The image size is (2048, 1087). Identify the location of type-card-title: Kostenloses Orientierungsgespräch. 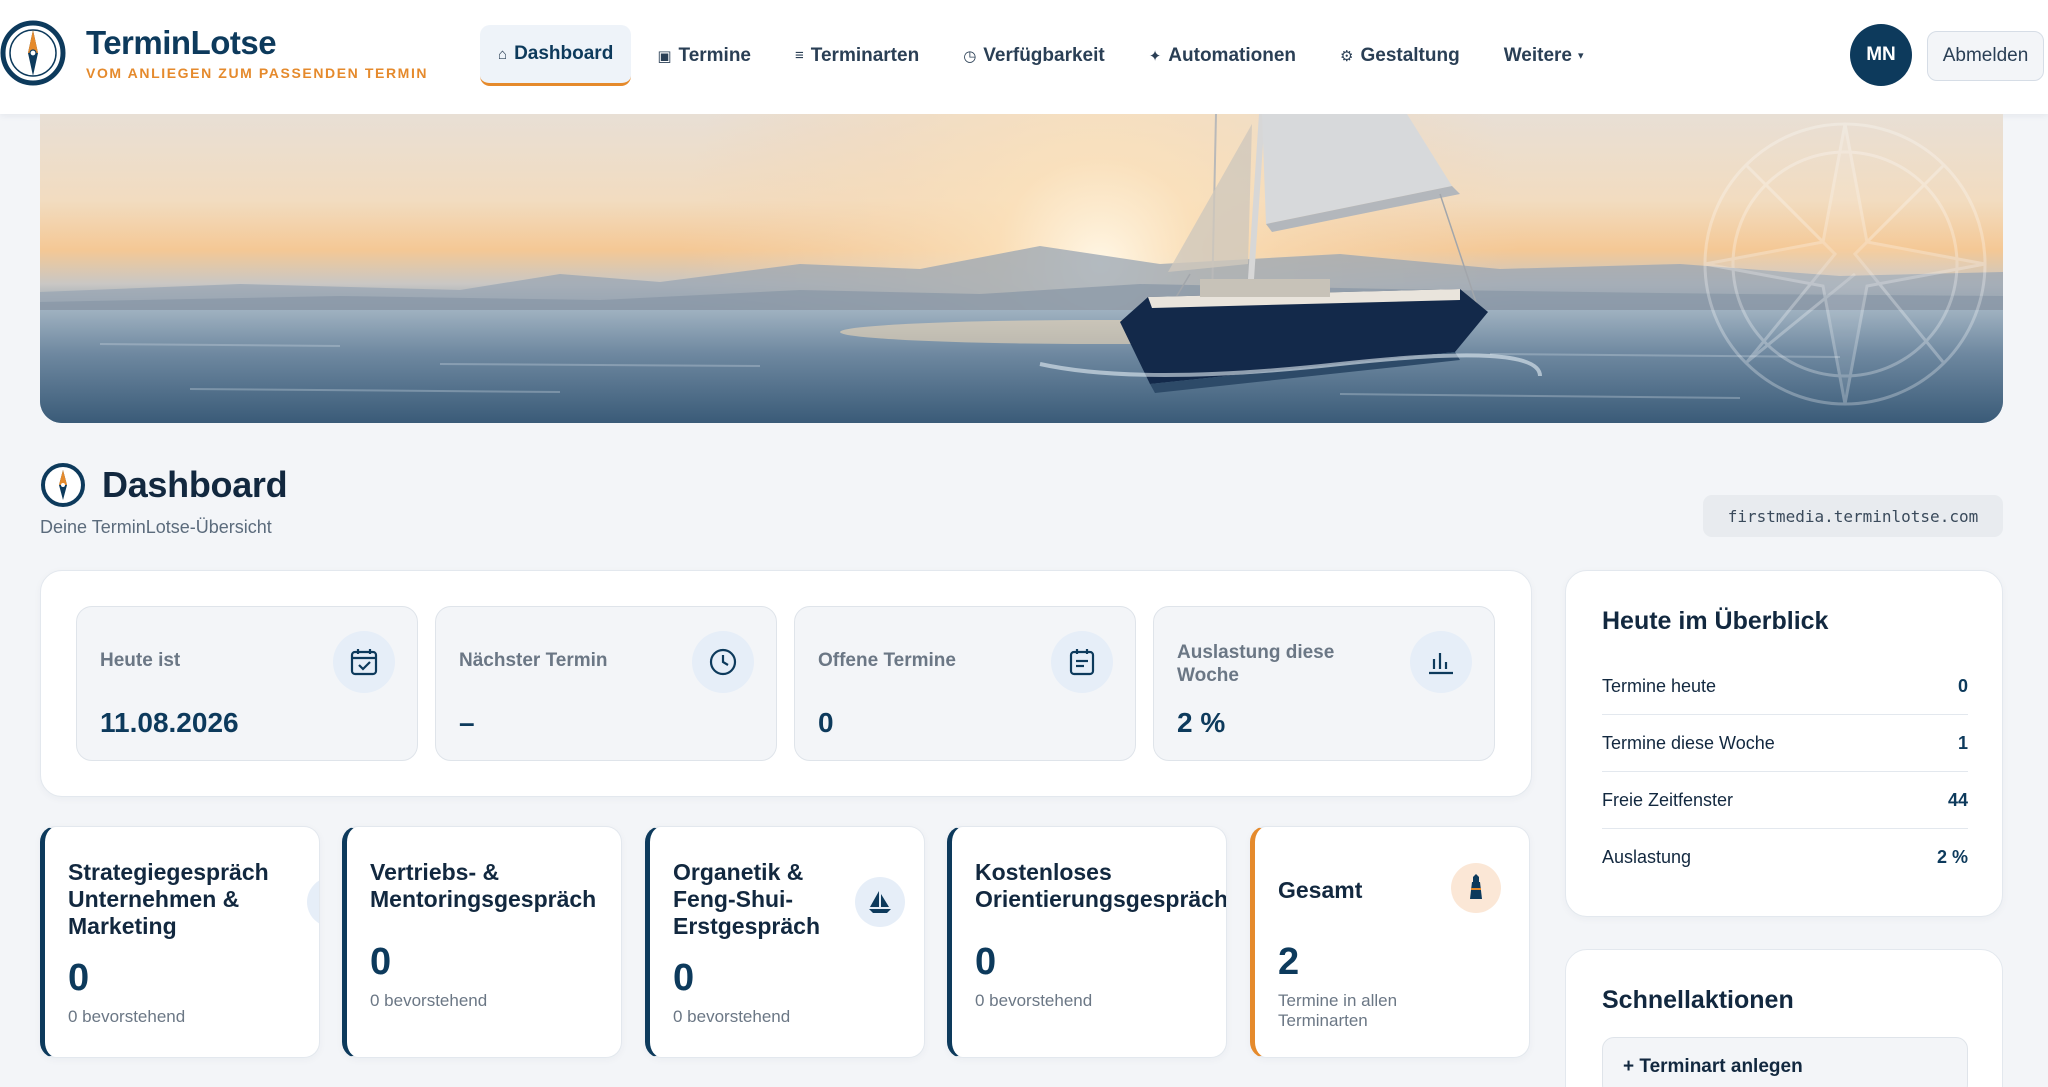
(1101, 885).